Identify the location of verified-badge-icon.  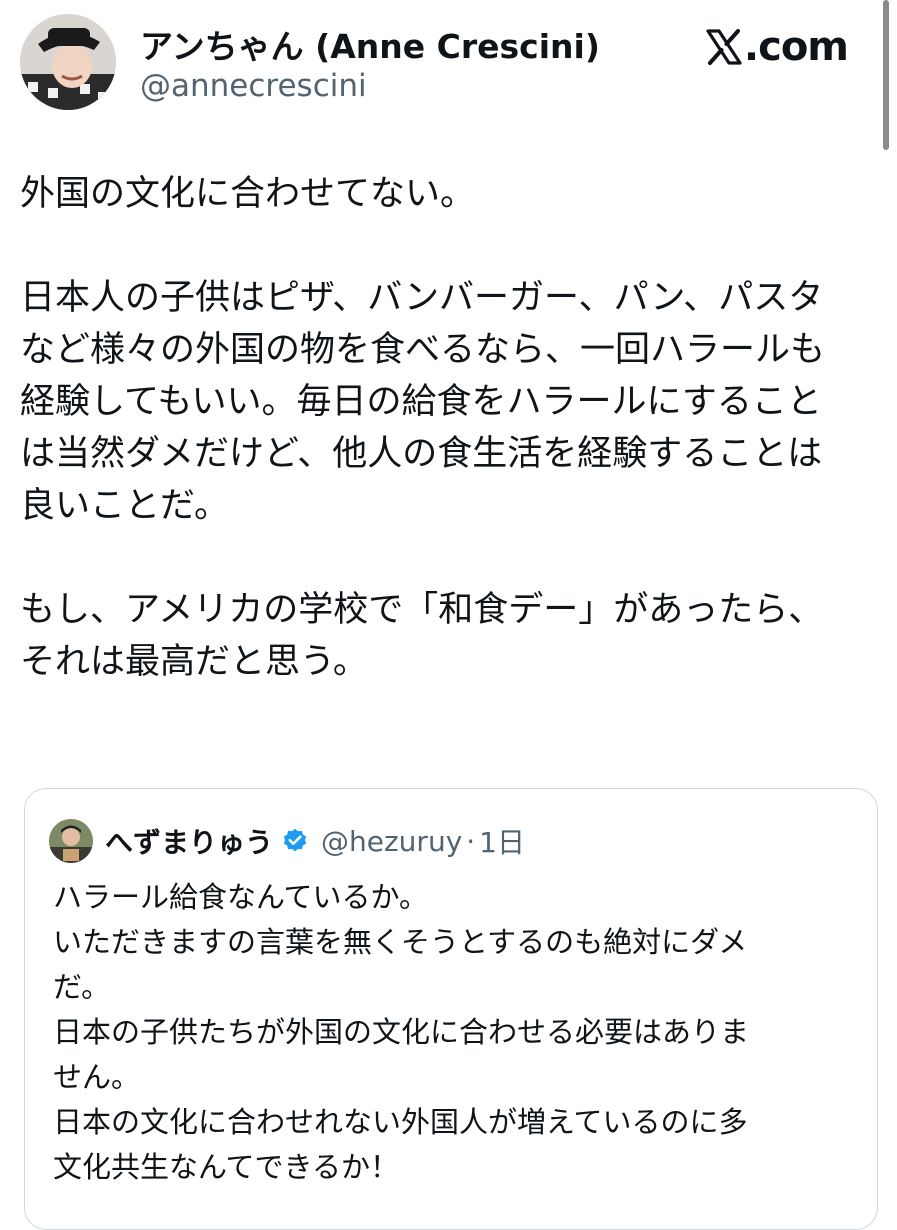
(295, 841).